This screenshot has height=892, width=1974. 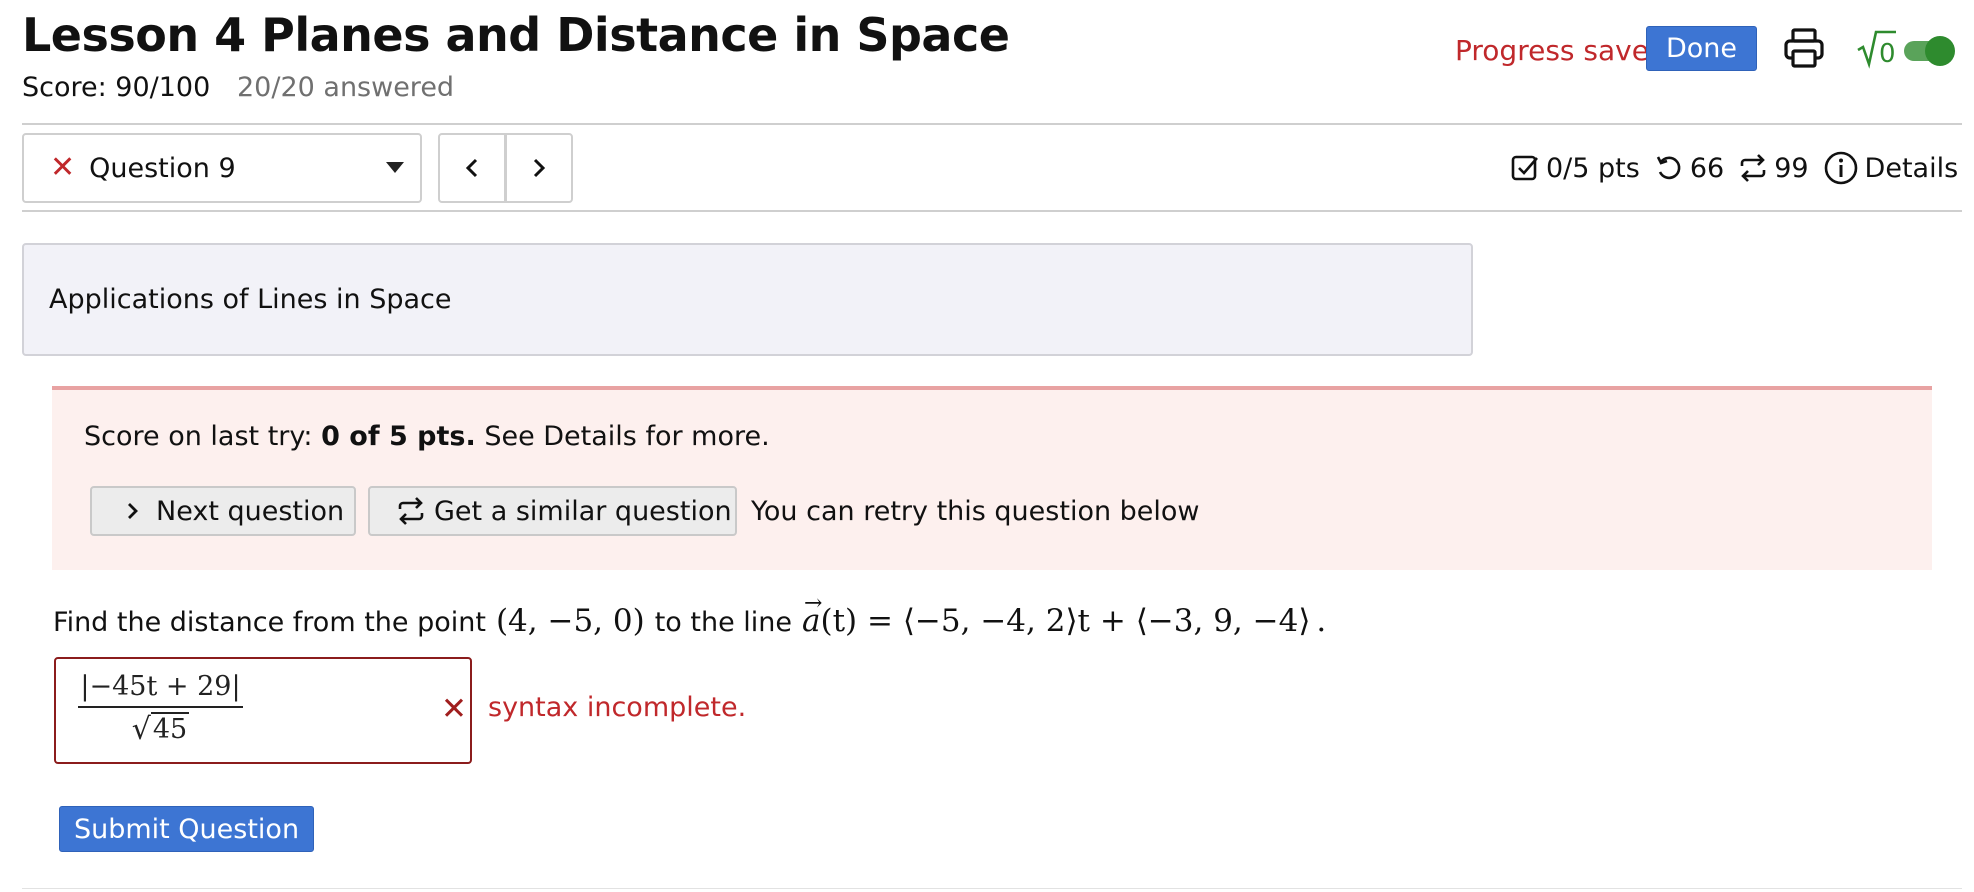 I want to click on versions-count: 99, so click(x=1791, y=168).